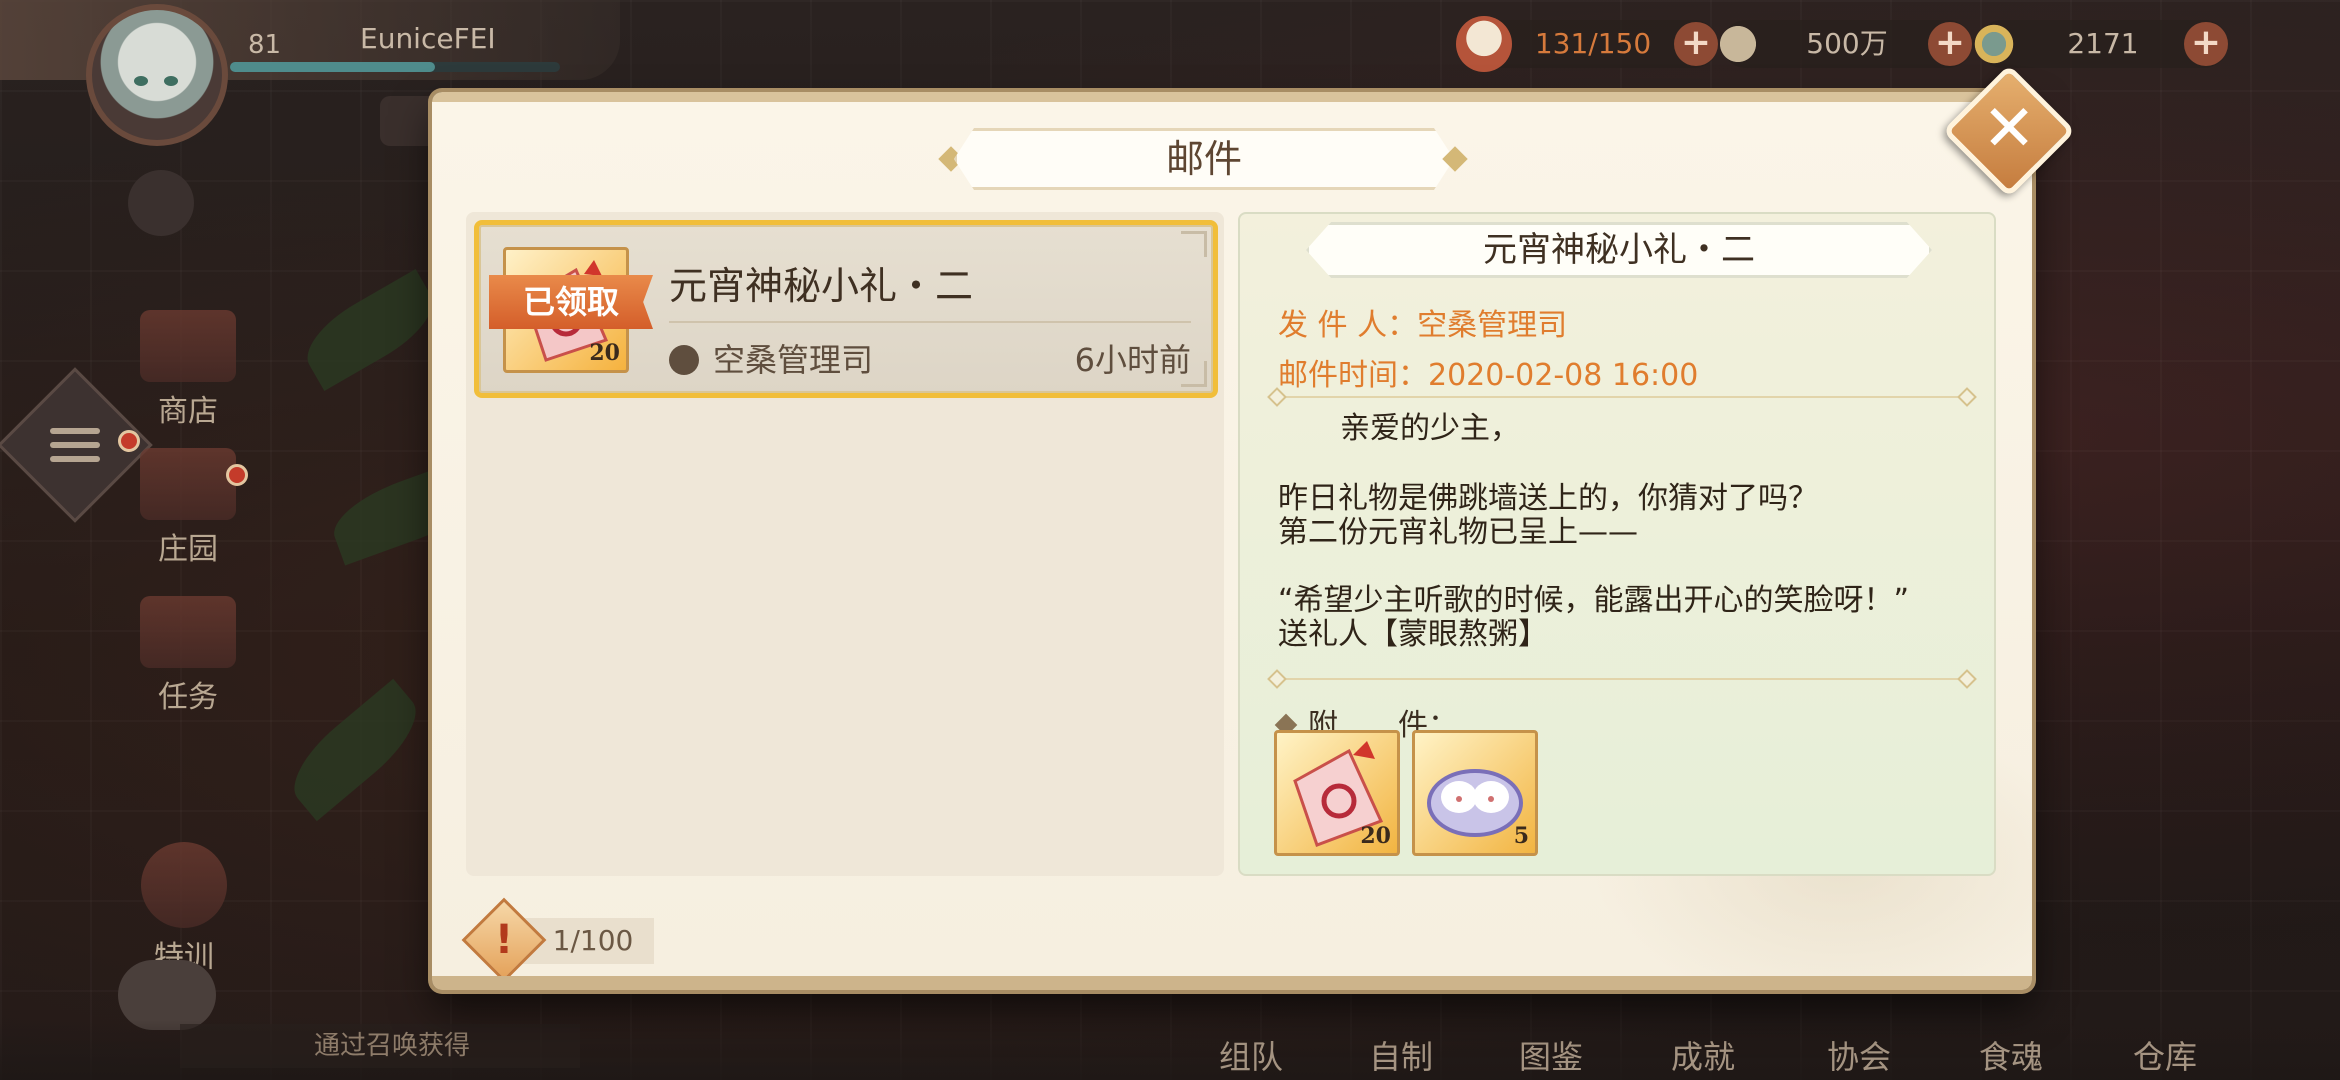 The image size is (2340, 1080). What do you see at coordinates (2103, 43) in the screenshot?
I see `jade-value: 2171` at bounding box center [2103, 43].